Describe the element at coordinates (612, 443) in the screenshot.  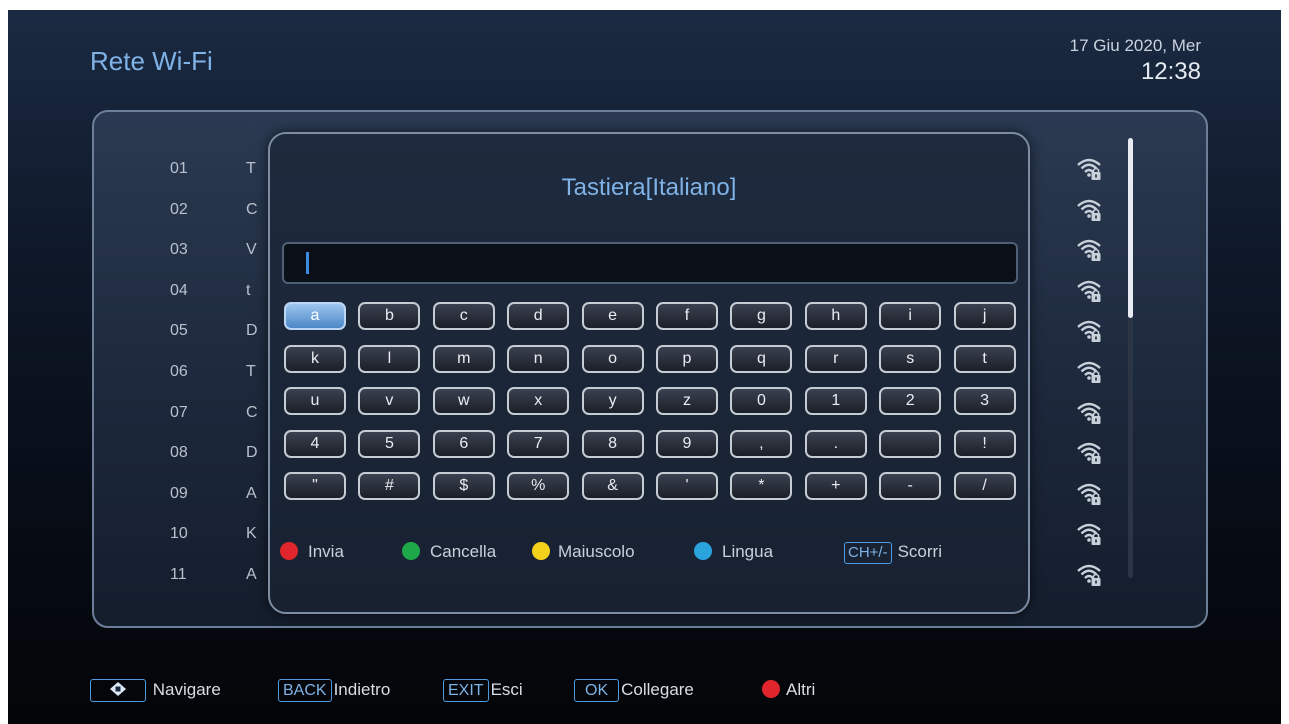
I see `key-button: 8` at that location.